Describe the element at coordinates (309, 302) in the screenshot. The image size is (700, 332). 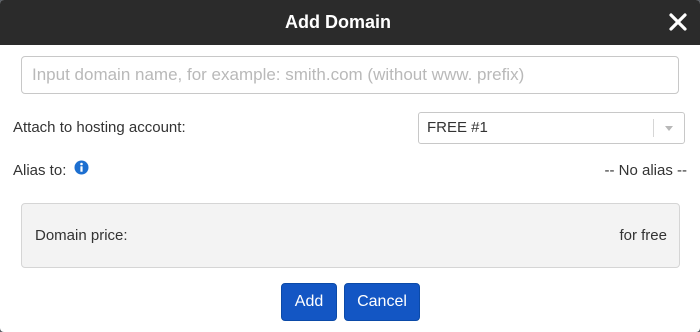
I see `add-button: Add` at that location.